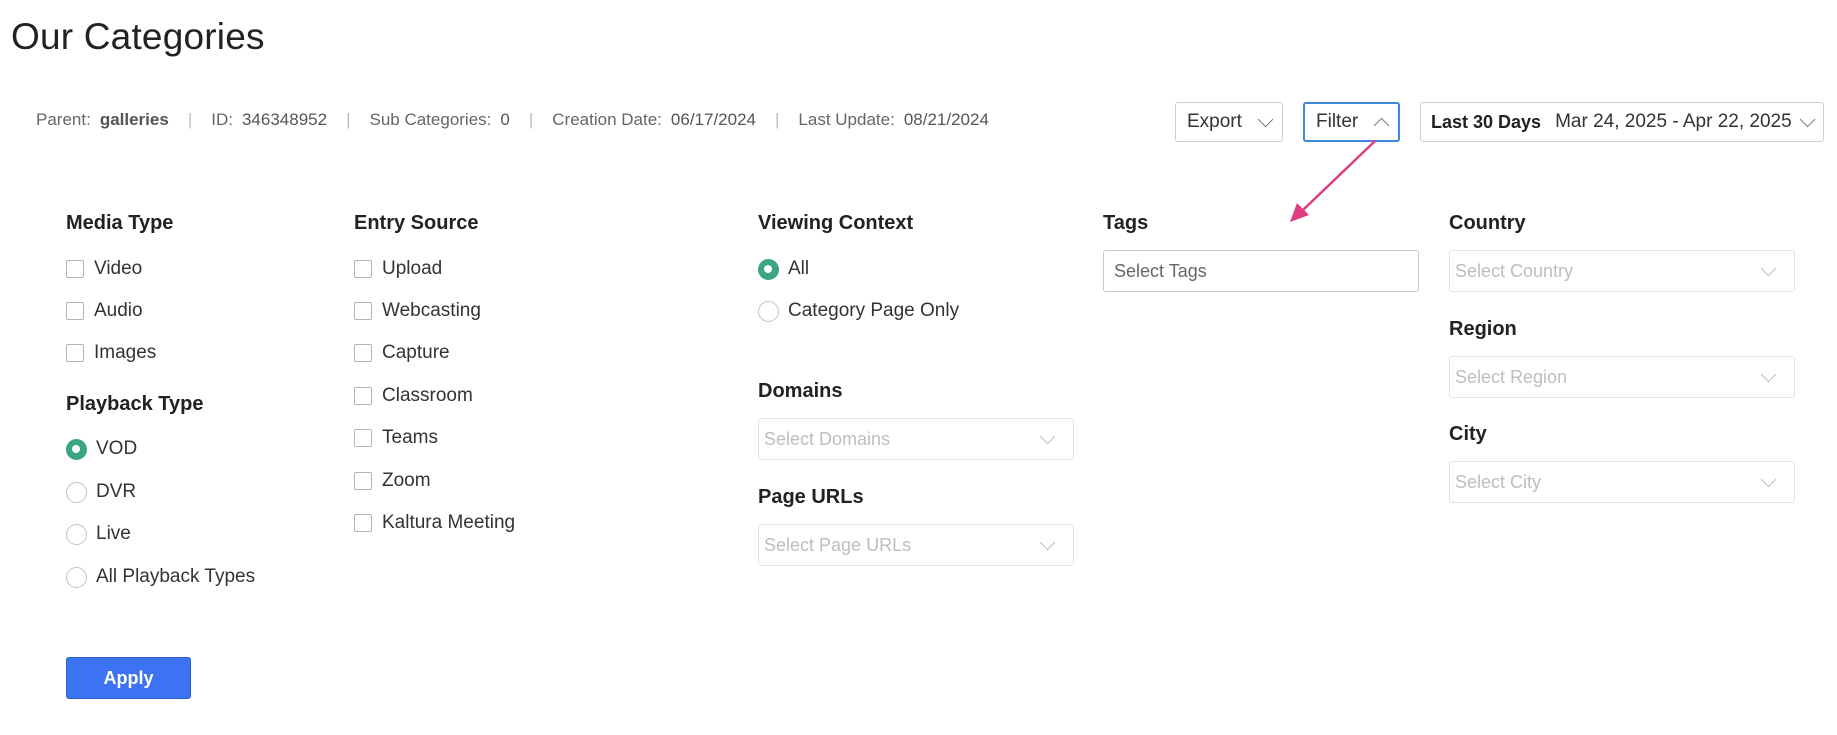 This screenshot has height=735, width=1837. I want to click on country-title: Country, so click(1487, 223).